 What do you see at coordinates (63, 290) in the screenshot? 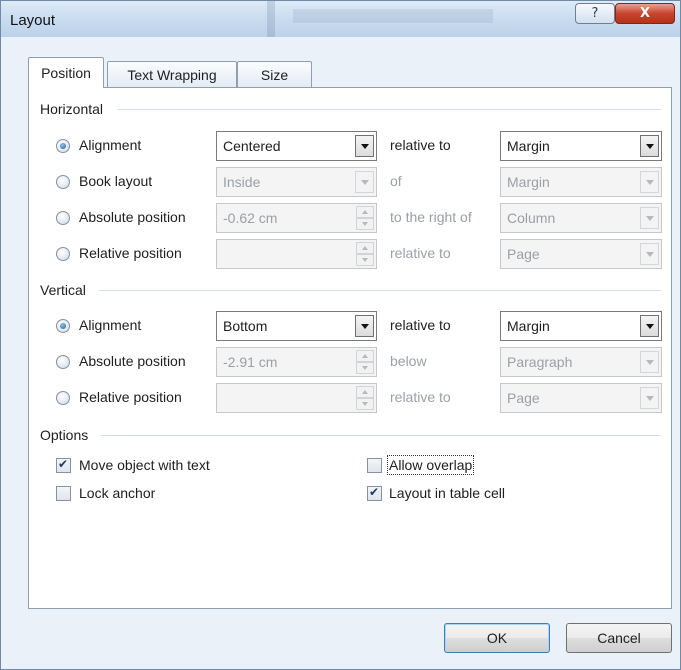
I see `vertical-group-label: Vertical` at bounding box center [63, 290].